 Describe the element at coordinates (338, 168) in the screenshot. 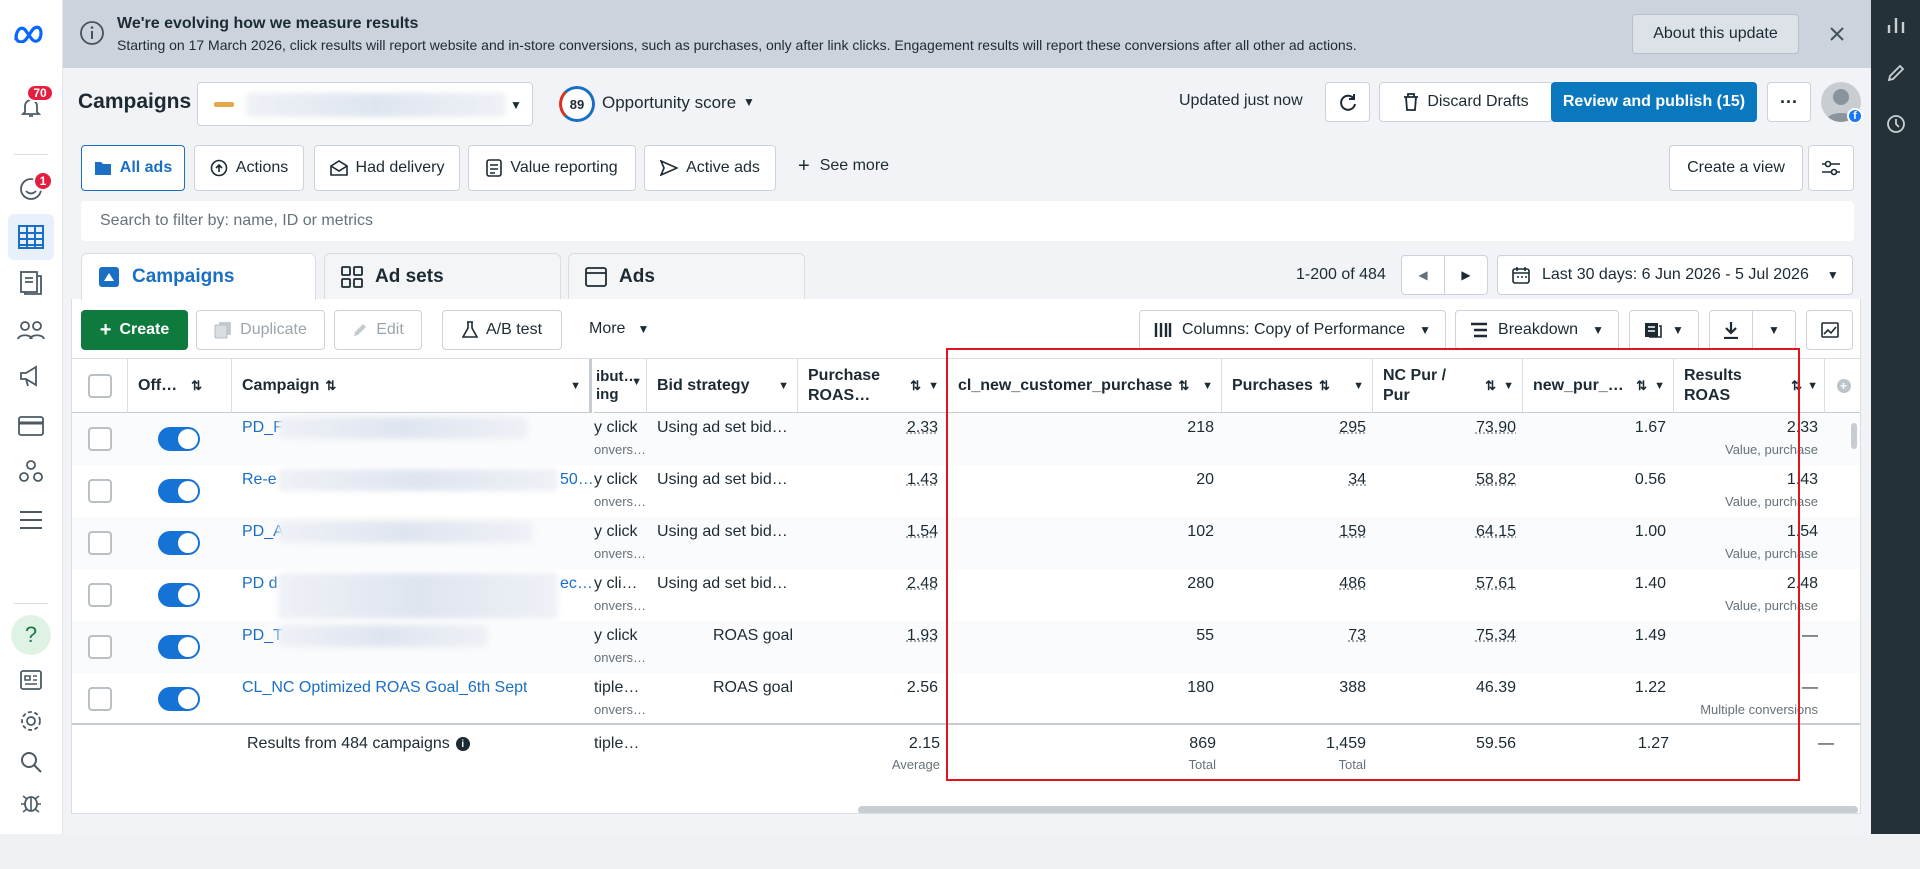

I see `envelope-icon` at that location.